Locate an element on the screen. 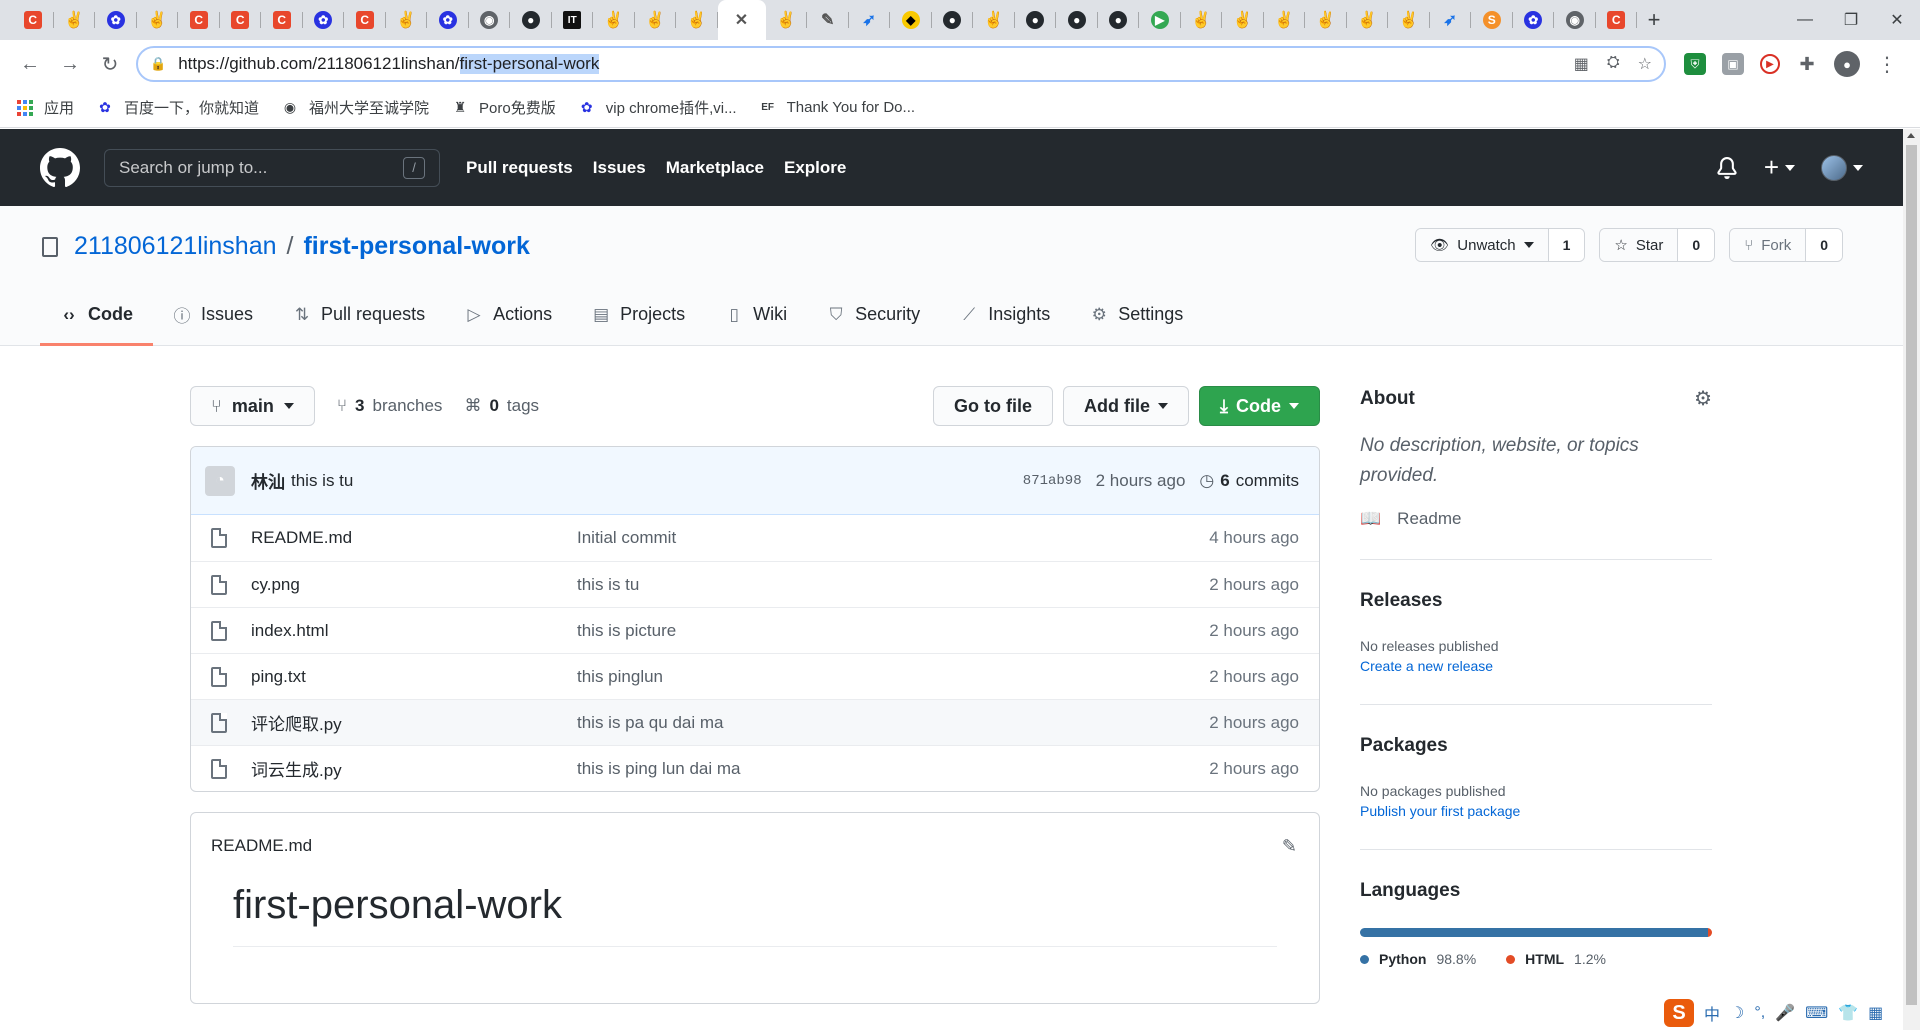 The image size is (1920, 1030). bookmark-item: ✿ 百度一下，你就知道 is located at coordinates (177, 107).